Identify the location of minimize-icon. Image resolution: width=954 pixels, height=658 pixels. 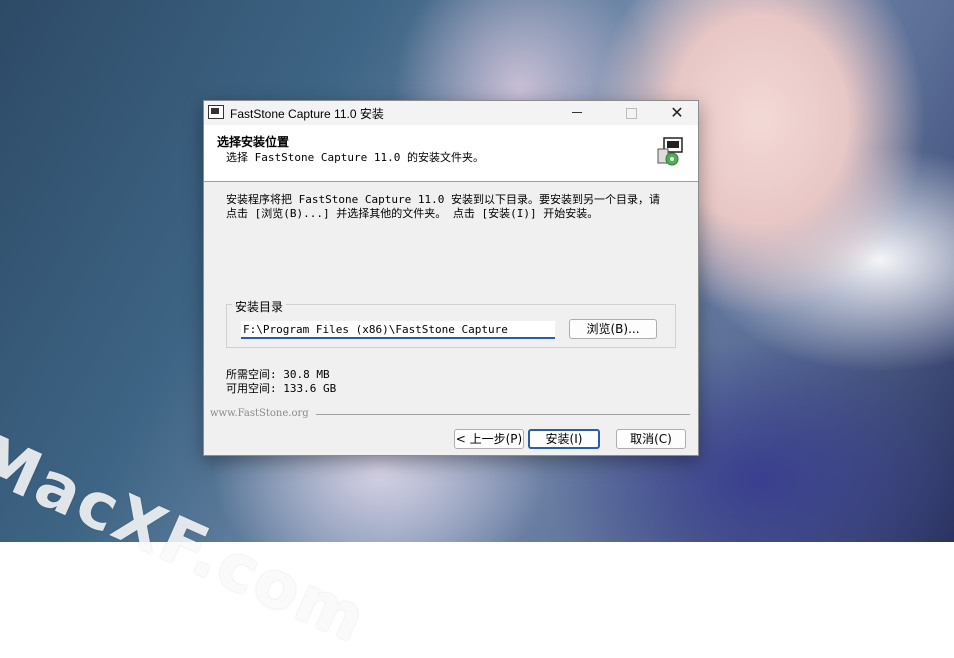
(577, 113).